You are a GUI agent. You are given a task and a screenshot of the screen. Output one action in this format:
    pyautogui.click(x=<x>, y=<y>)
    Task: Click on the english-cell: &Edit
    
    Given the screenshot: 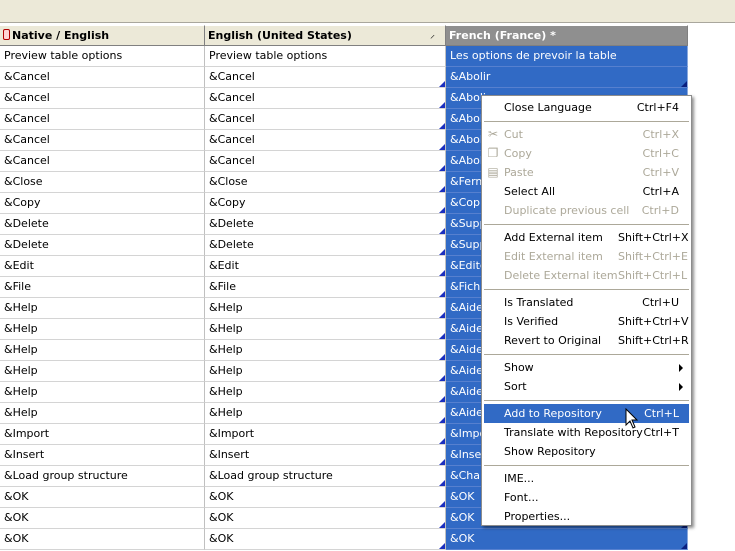 What is the action you would take?
    pyautogui.click(x=325, y=266)
    